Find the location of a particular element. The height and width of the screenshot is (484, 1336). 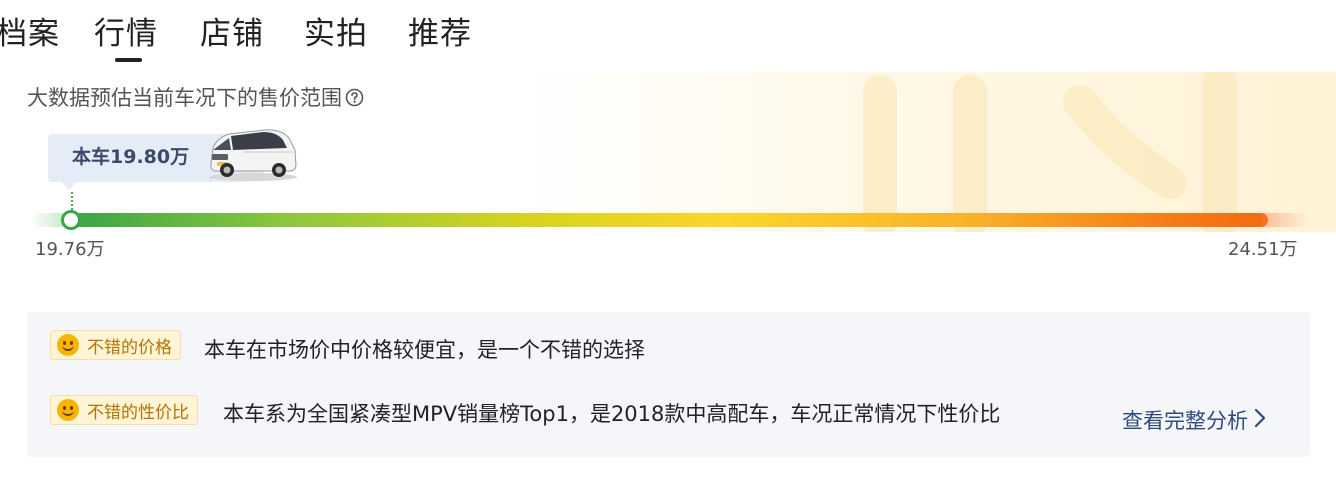

tab-photos: 实拍 is located at coordinates (336, 34).